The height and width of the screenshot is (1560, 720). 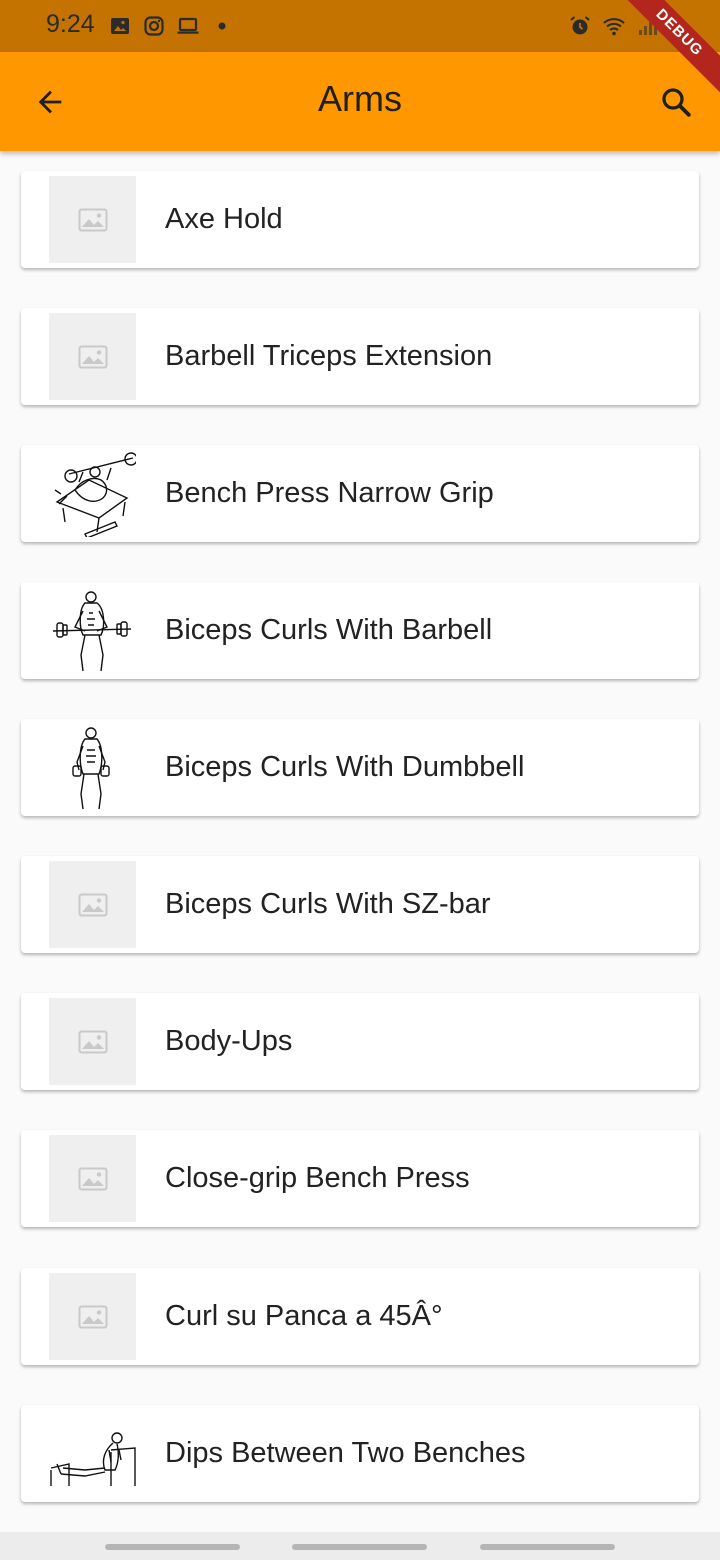 I want to click on dot-icon, so click(x=222, y=26).